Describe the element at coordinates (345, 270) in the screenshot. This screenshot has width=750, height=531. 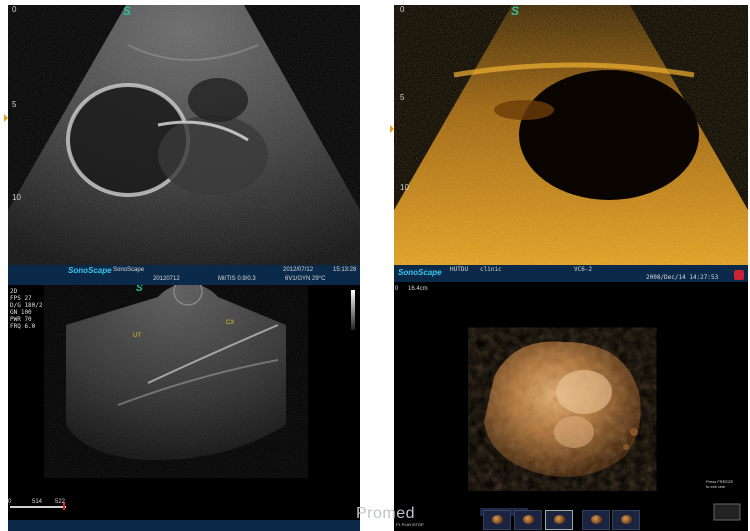
I see `exam-time: 15:13:28` at that location.